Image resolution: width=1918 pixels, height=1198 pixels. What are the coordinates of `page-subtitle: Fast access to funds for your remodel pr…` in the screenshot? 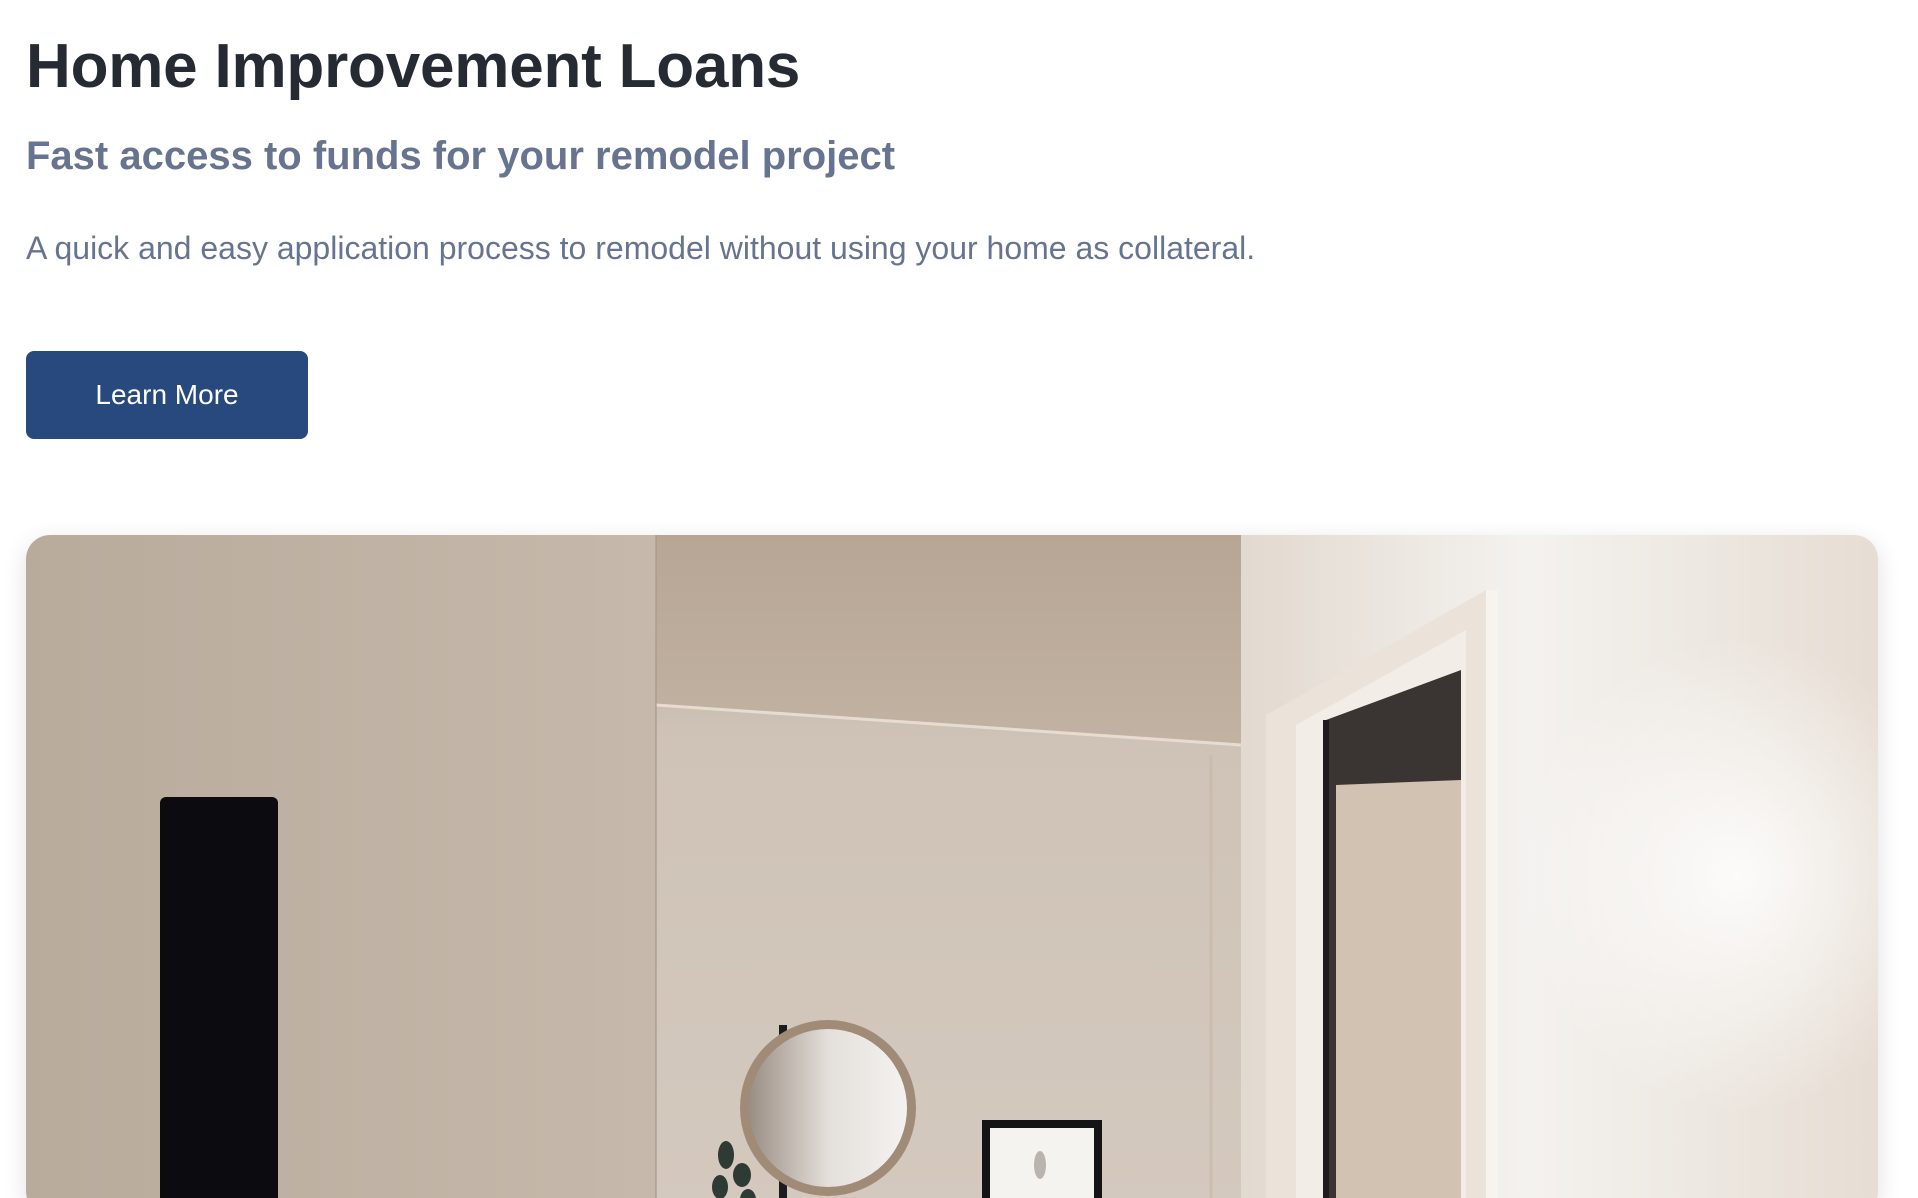 It's located at (461, 156).